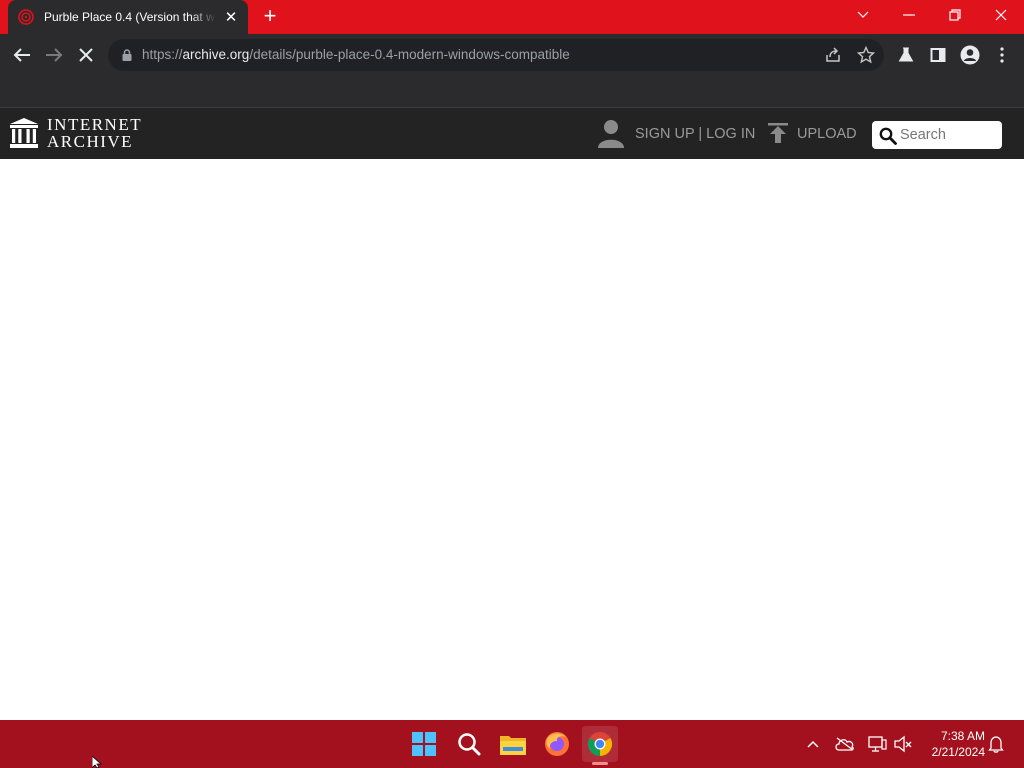 This screenshot has height=768, width=1024. What do you see at coordinates (231, 17) in the screenshot?
I see `tab-close-icon: ✕` at bounding box center [231, 17].